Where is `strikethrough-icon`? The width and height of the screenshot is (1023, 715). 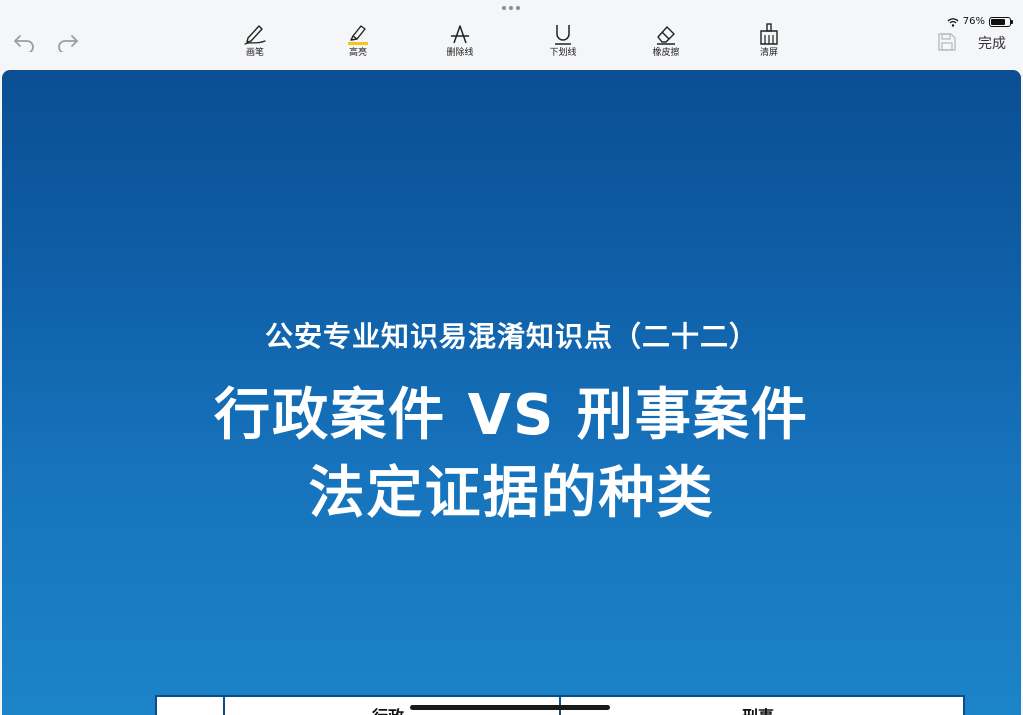
strikethrough-icon is located at coordinates (460, 34).